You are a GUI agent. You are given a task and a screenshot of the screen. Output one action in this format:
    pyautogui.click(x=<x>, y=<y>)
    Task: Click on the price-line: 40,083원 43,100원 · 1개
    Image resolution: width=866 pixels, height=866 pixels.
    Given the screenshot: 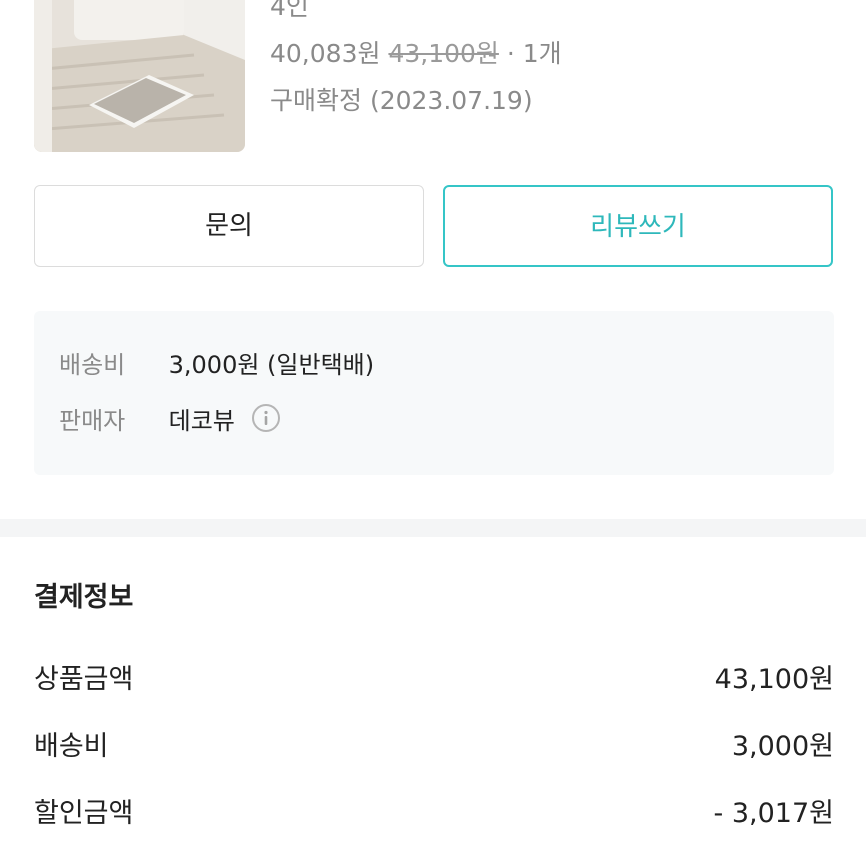 What is the action you would take?
    pyautogui.click(x=416, y=53)
    